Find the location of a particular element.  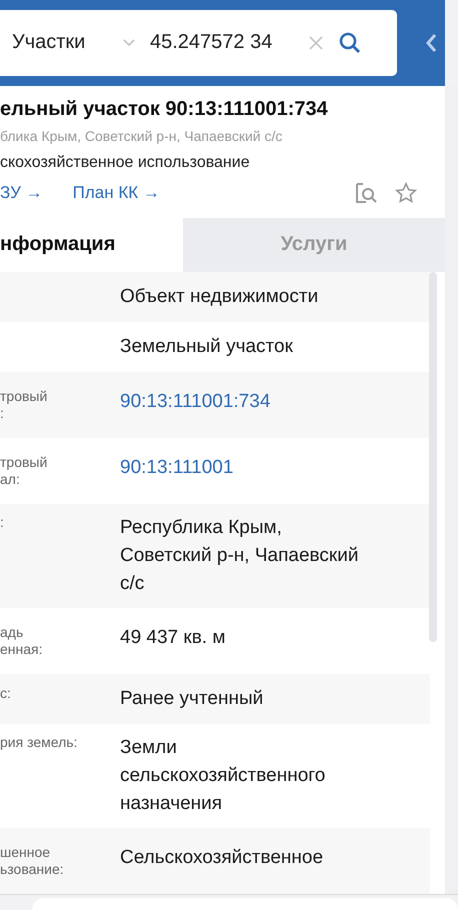

chevron-down-icon is located at coordinates (129, 43).